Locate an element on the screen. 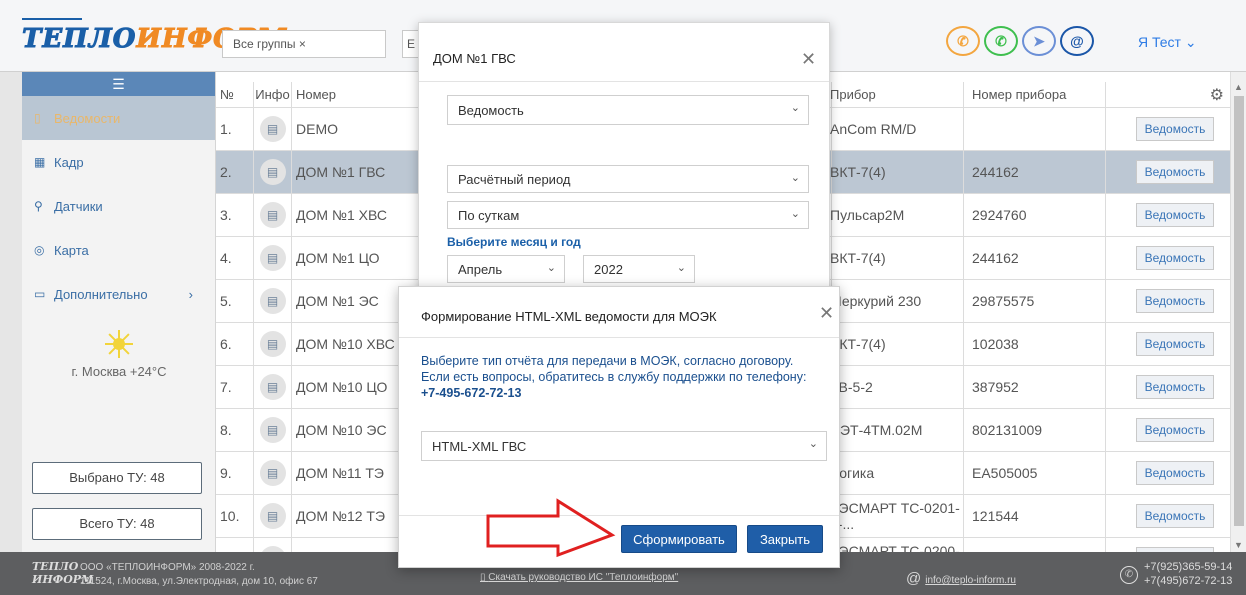 Image resolution: width=1246 pixels, height=595 pixels. phone-2: +7(495)672-72-13 is located at coordinates (1188, 581).